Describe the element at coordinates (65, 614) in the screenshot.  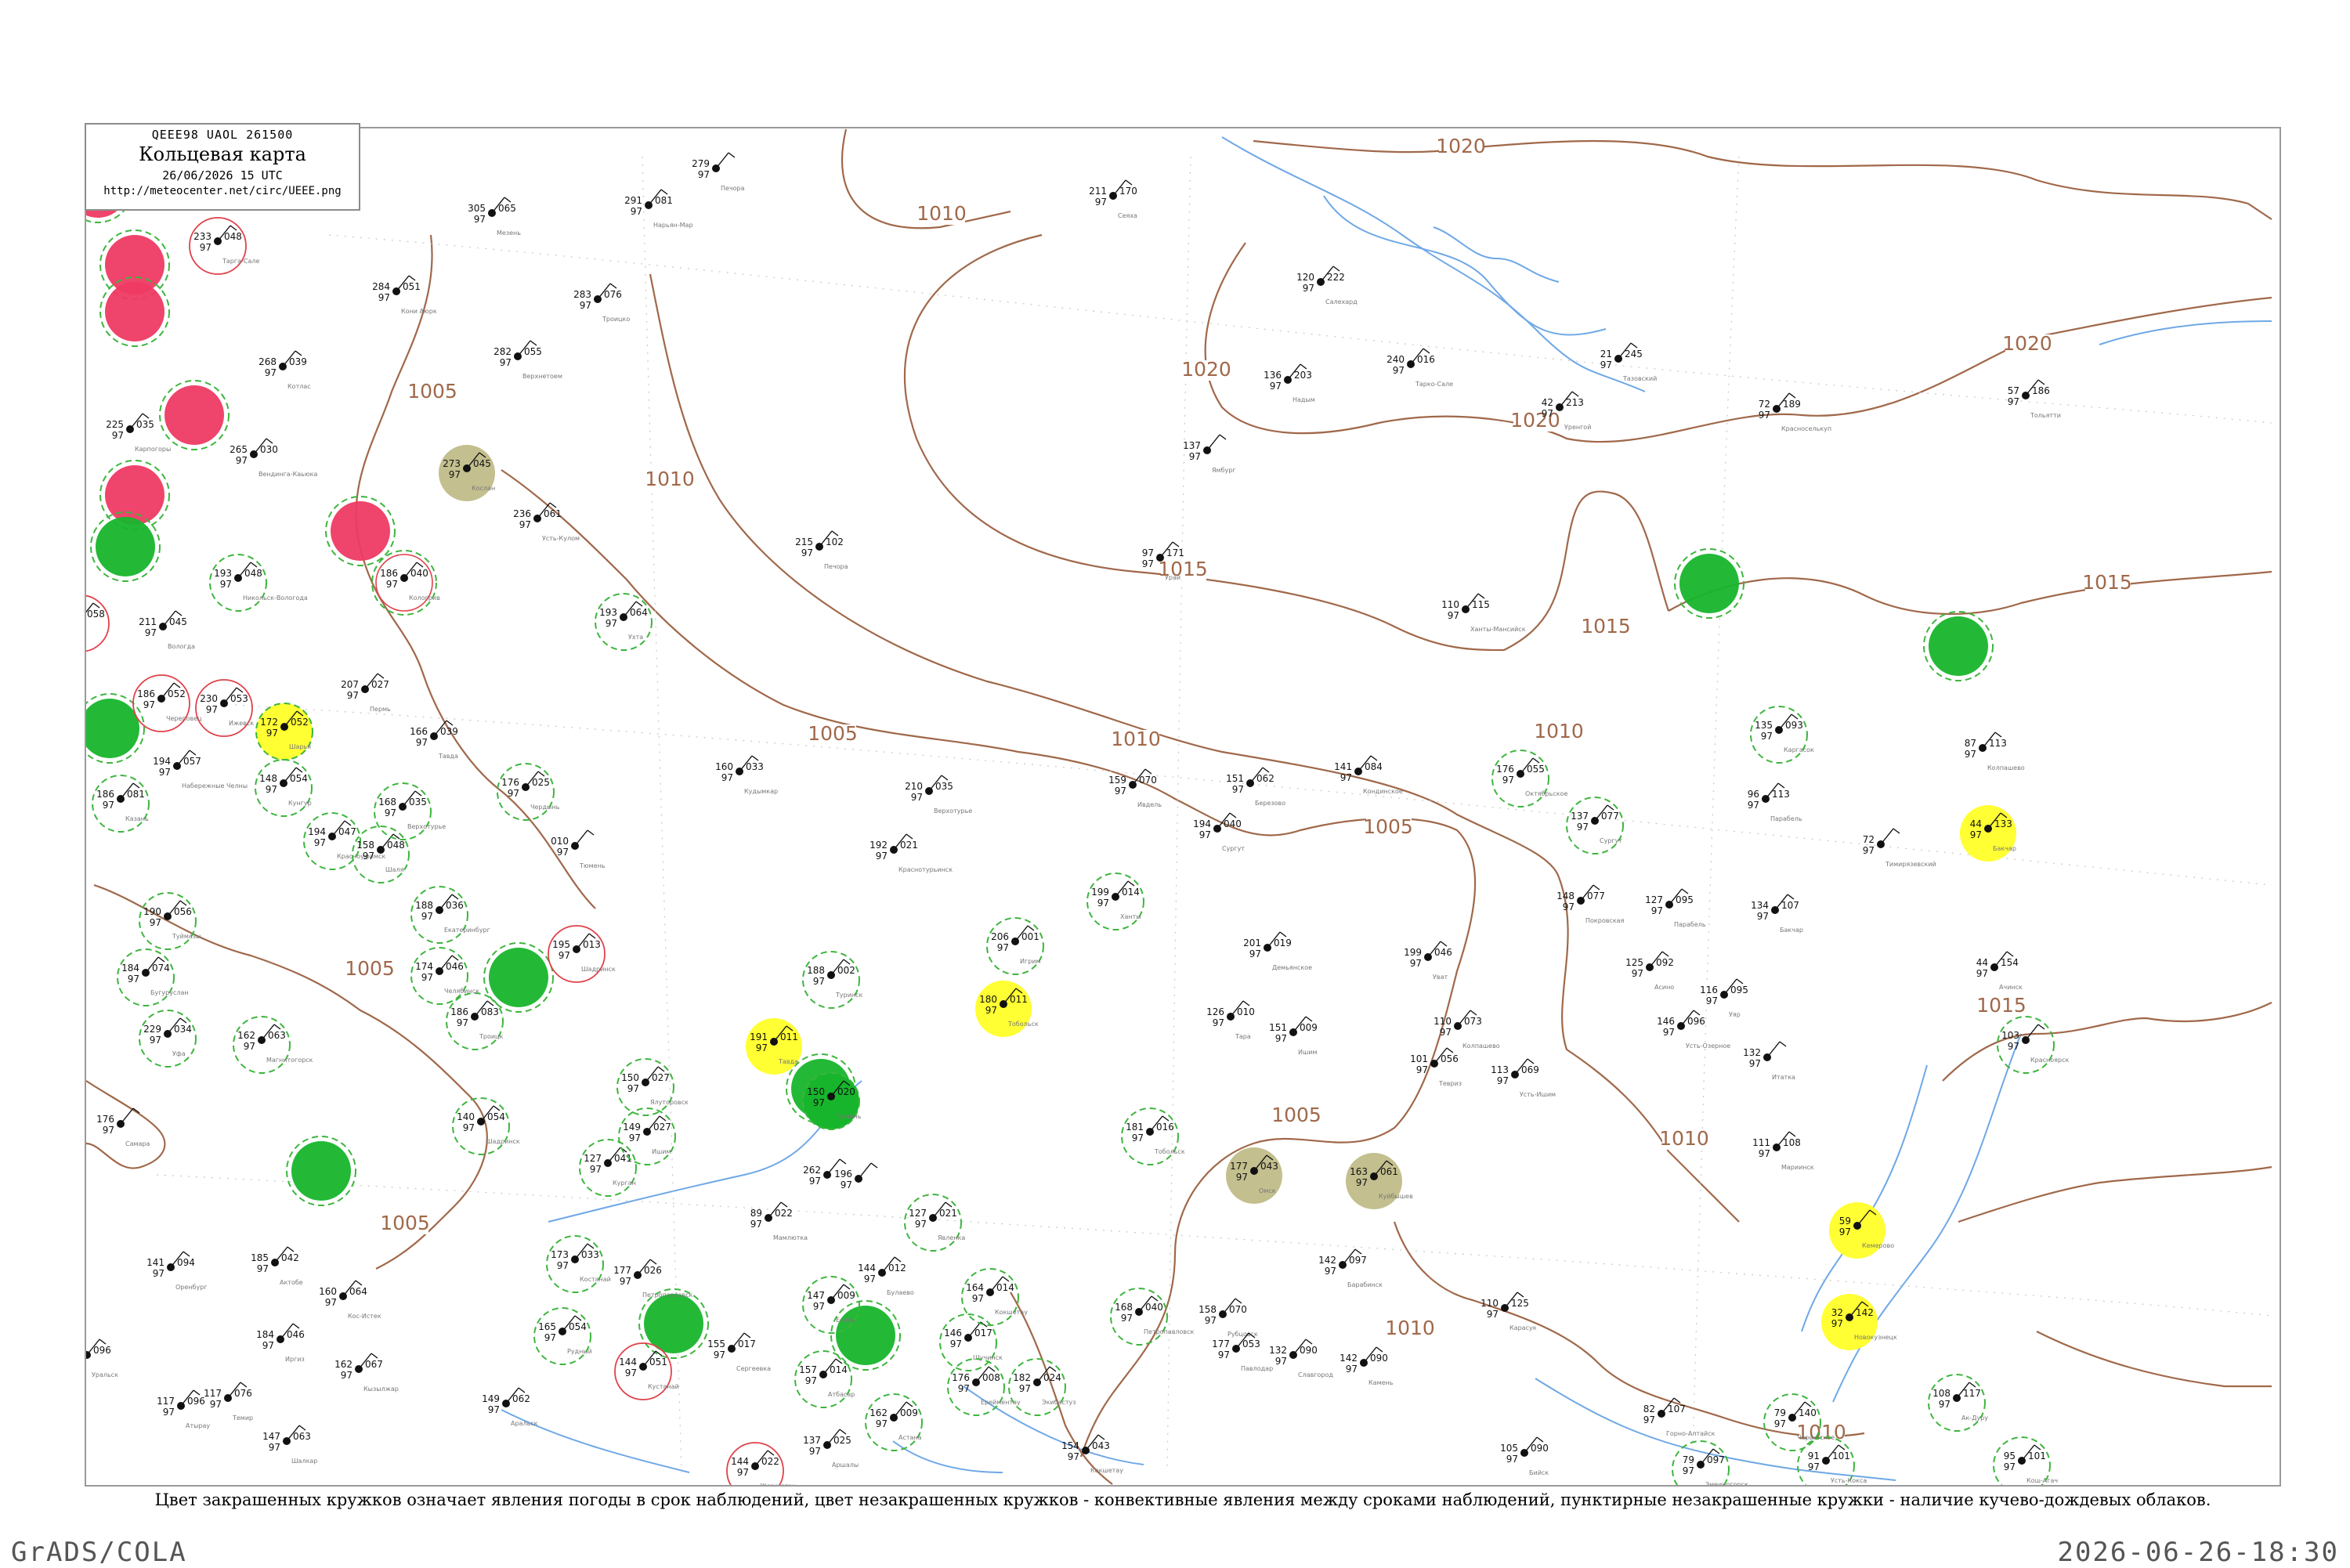
I see `station-temperature: 177` at that location.